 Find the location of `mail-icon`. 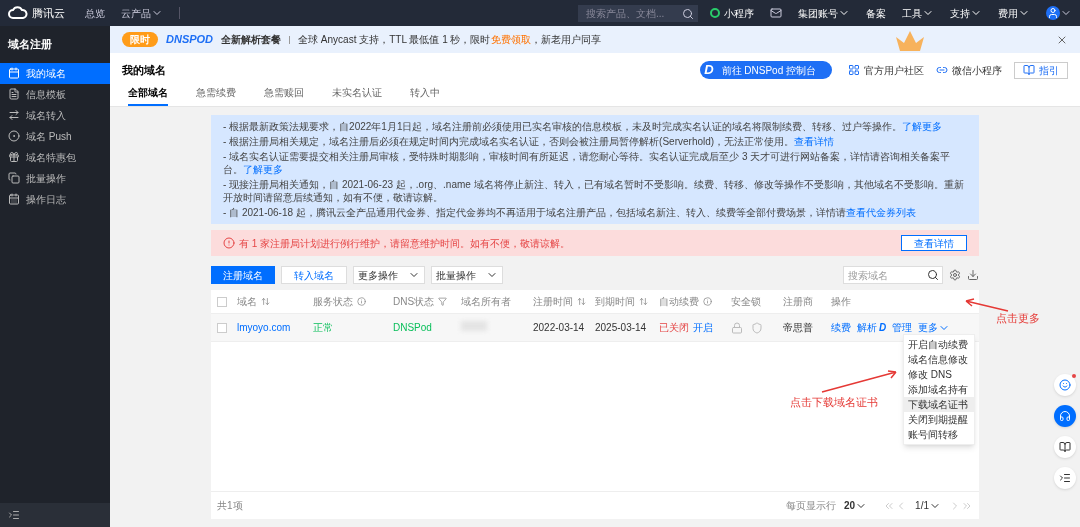

mail-icon is located at coordinates (776, 13).